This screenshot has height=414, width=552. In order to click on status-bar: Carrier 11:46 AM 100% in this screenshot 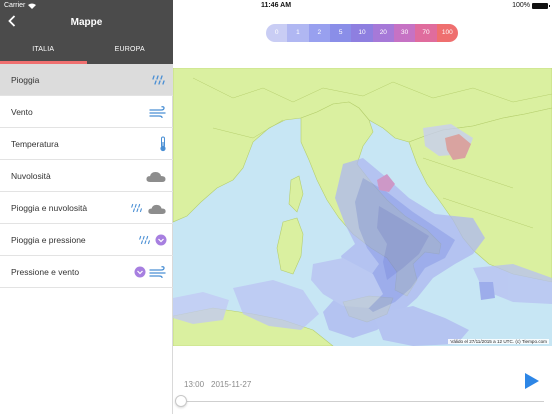, I will do `click(276, 6)`.